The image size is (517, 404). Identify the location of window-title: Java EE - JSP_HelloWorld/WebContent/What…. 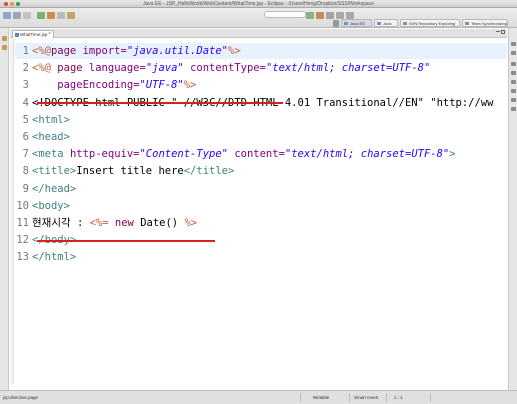
(258, 4).